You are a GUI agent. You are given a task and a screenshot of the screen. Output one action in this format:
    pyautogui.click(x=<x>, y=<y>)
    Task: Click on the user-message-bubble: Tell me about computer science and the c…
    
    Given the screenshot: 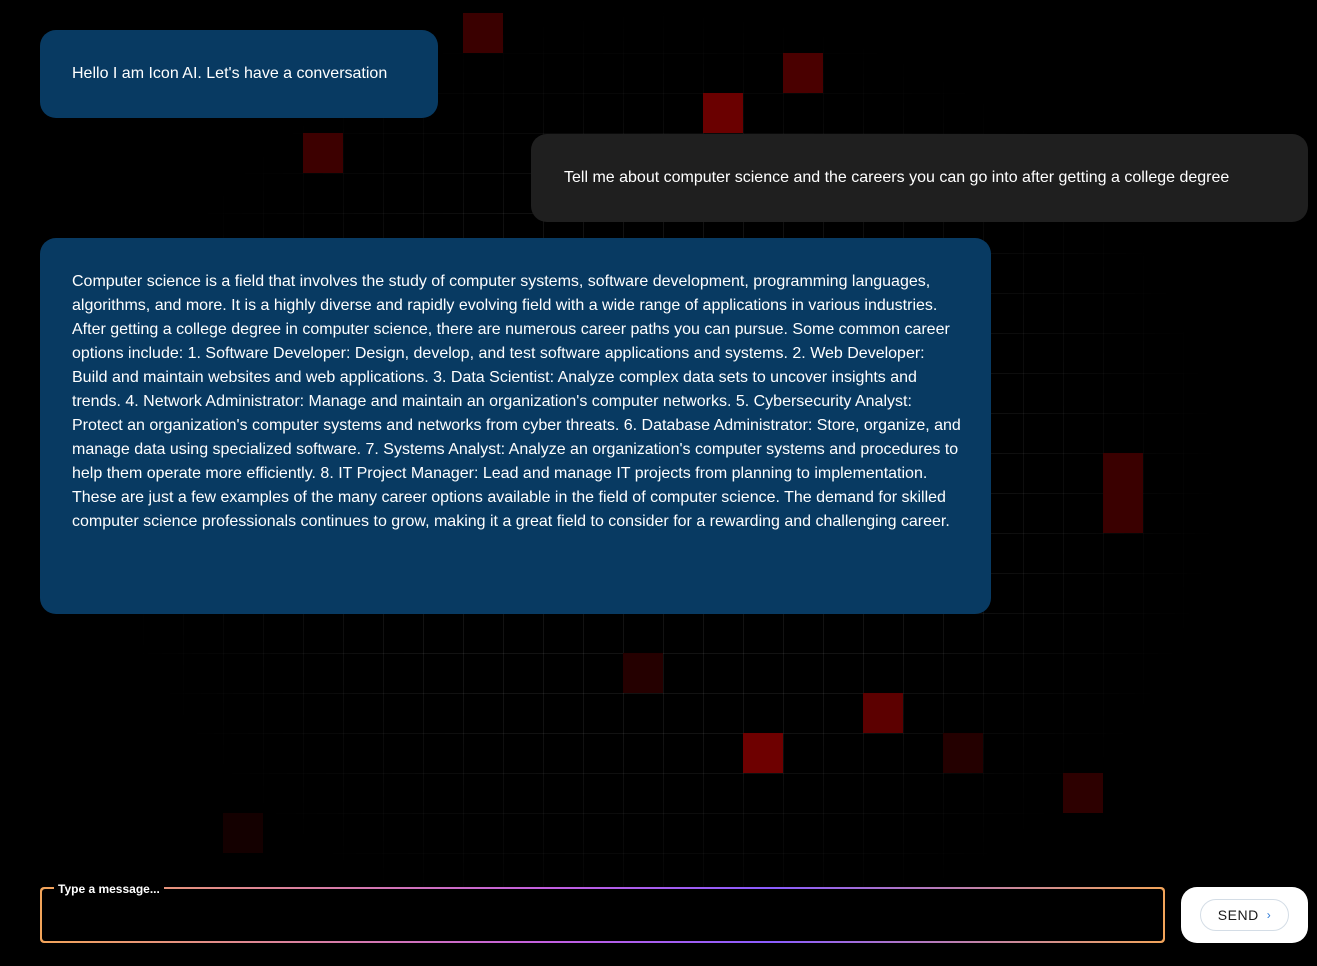 What is the action you would take?
    pyautogui.click(x=919, y=178)
    